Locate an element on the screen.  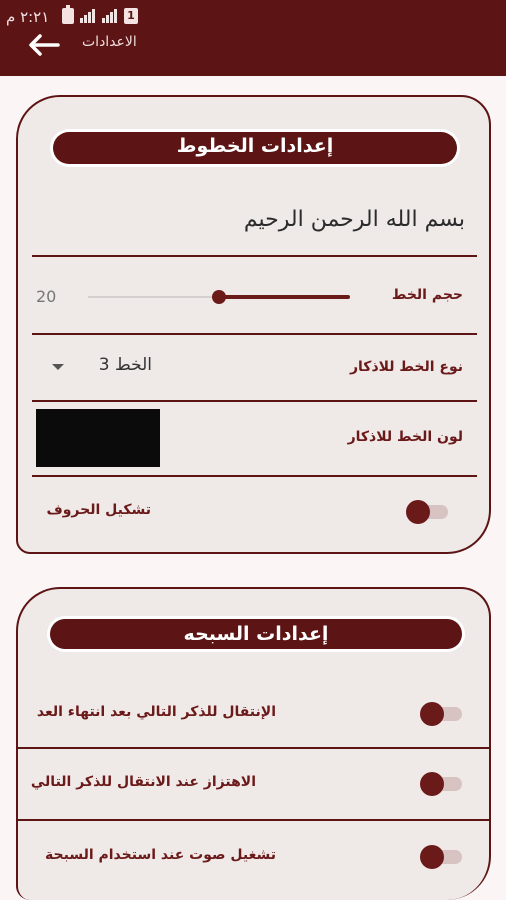
status-time: ٢:٢١ م is located at coordinates (28, 17).